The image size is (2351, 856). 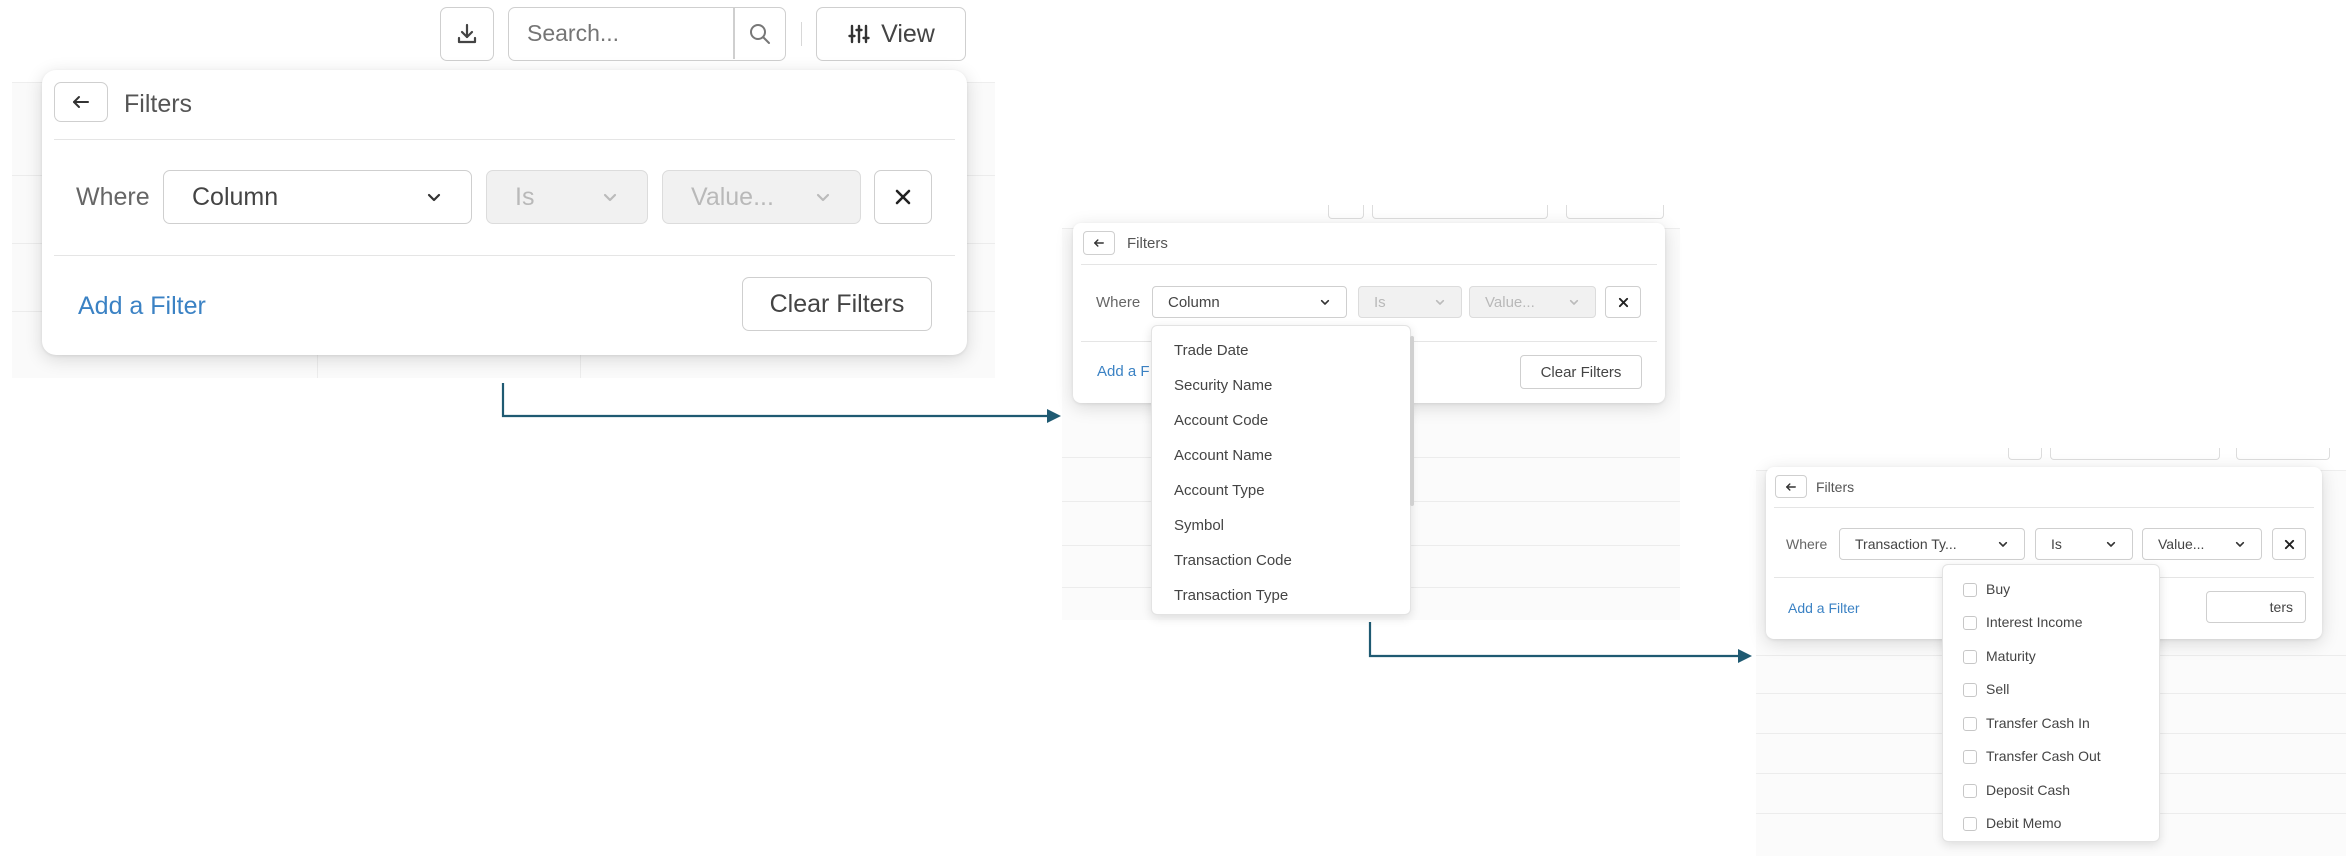 What do you see at coordinates (2256, 607) in the screenshot?
I see `clear-filters-button: ters` at bounding box center [2256, 607].